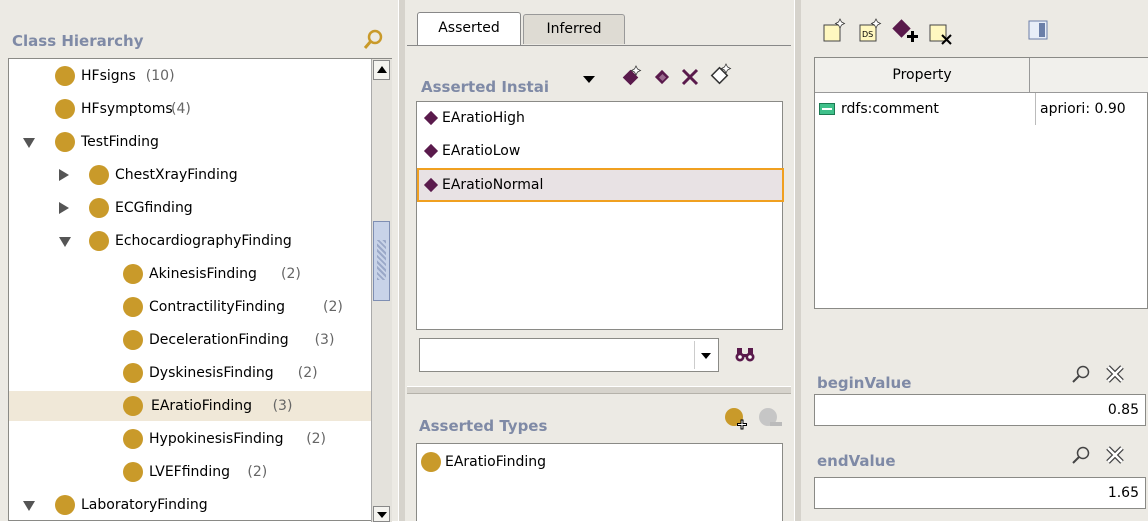 The height and width of the screenshot is (522, 1148). What do you see at coordinates (485, 87) in the screenshot?
I see `asserted-instances-title: Asserted Instai` at bounding box center [485, 87].